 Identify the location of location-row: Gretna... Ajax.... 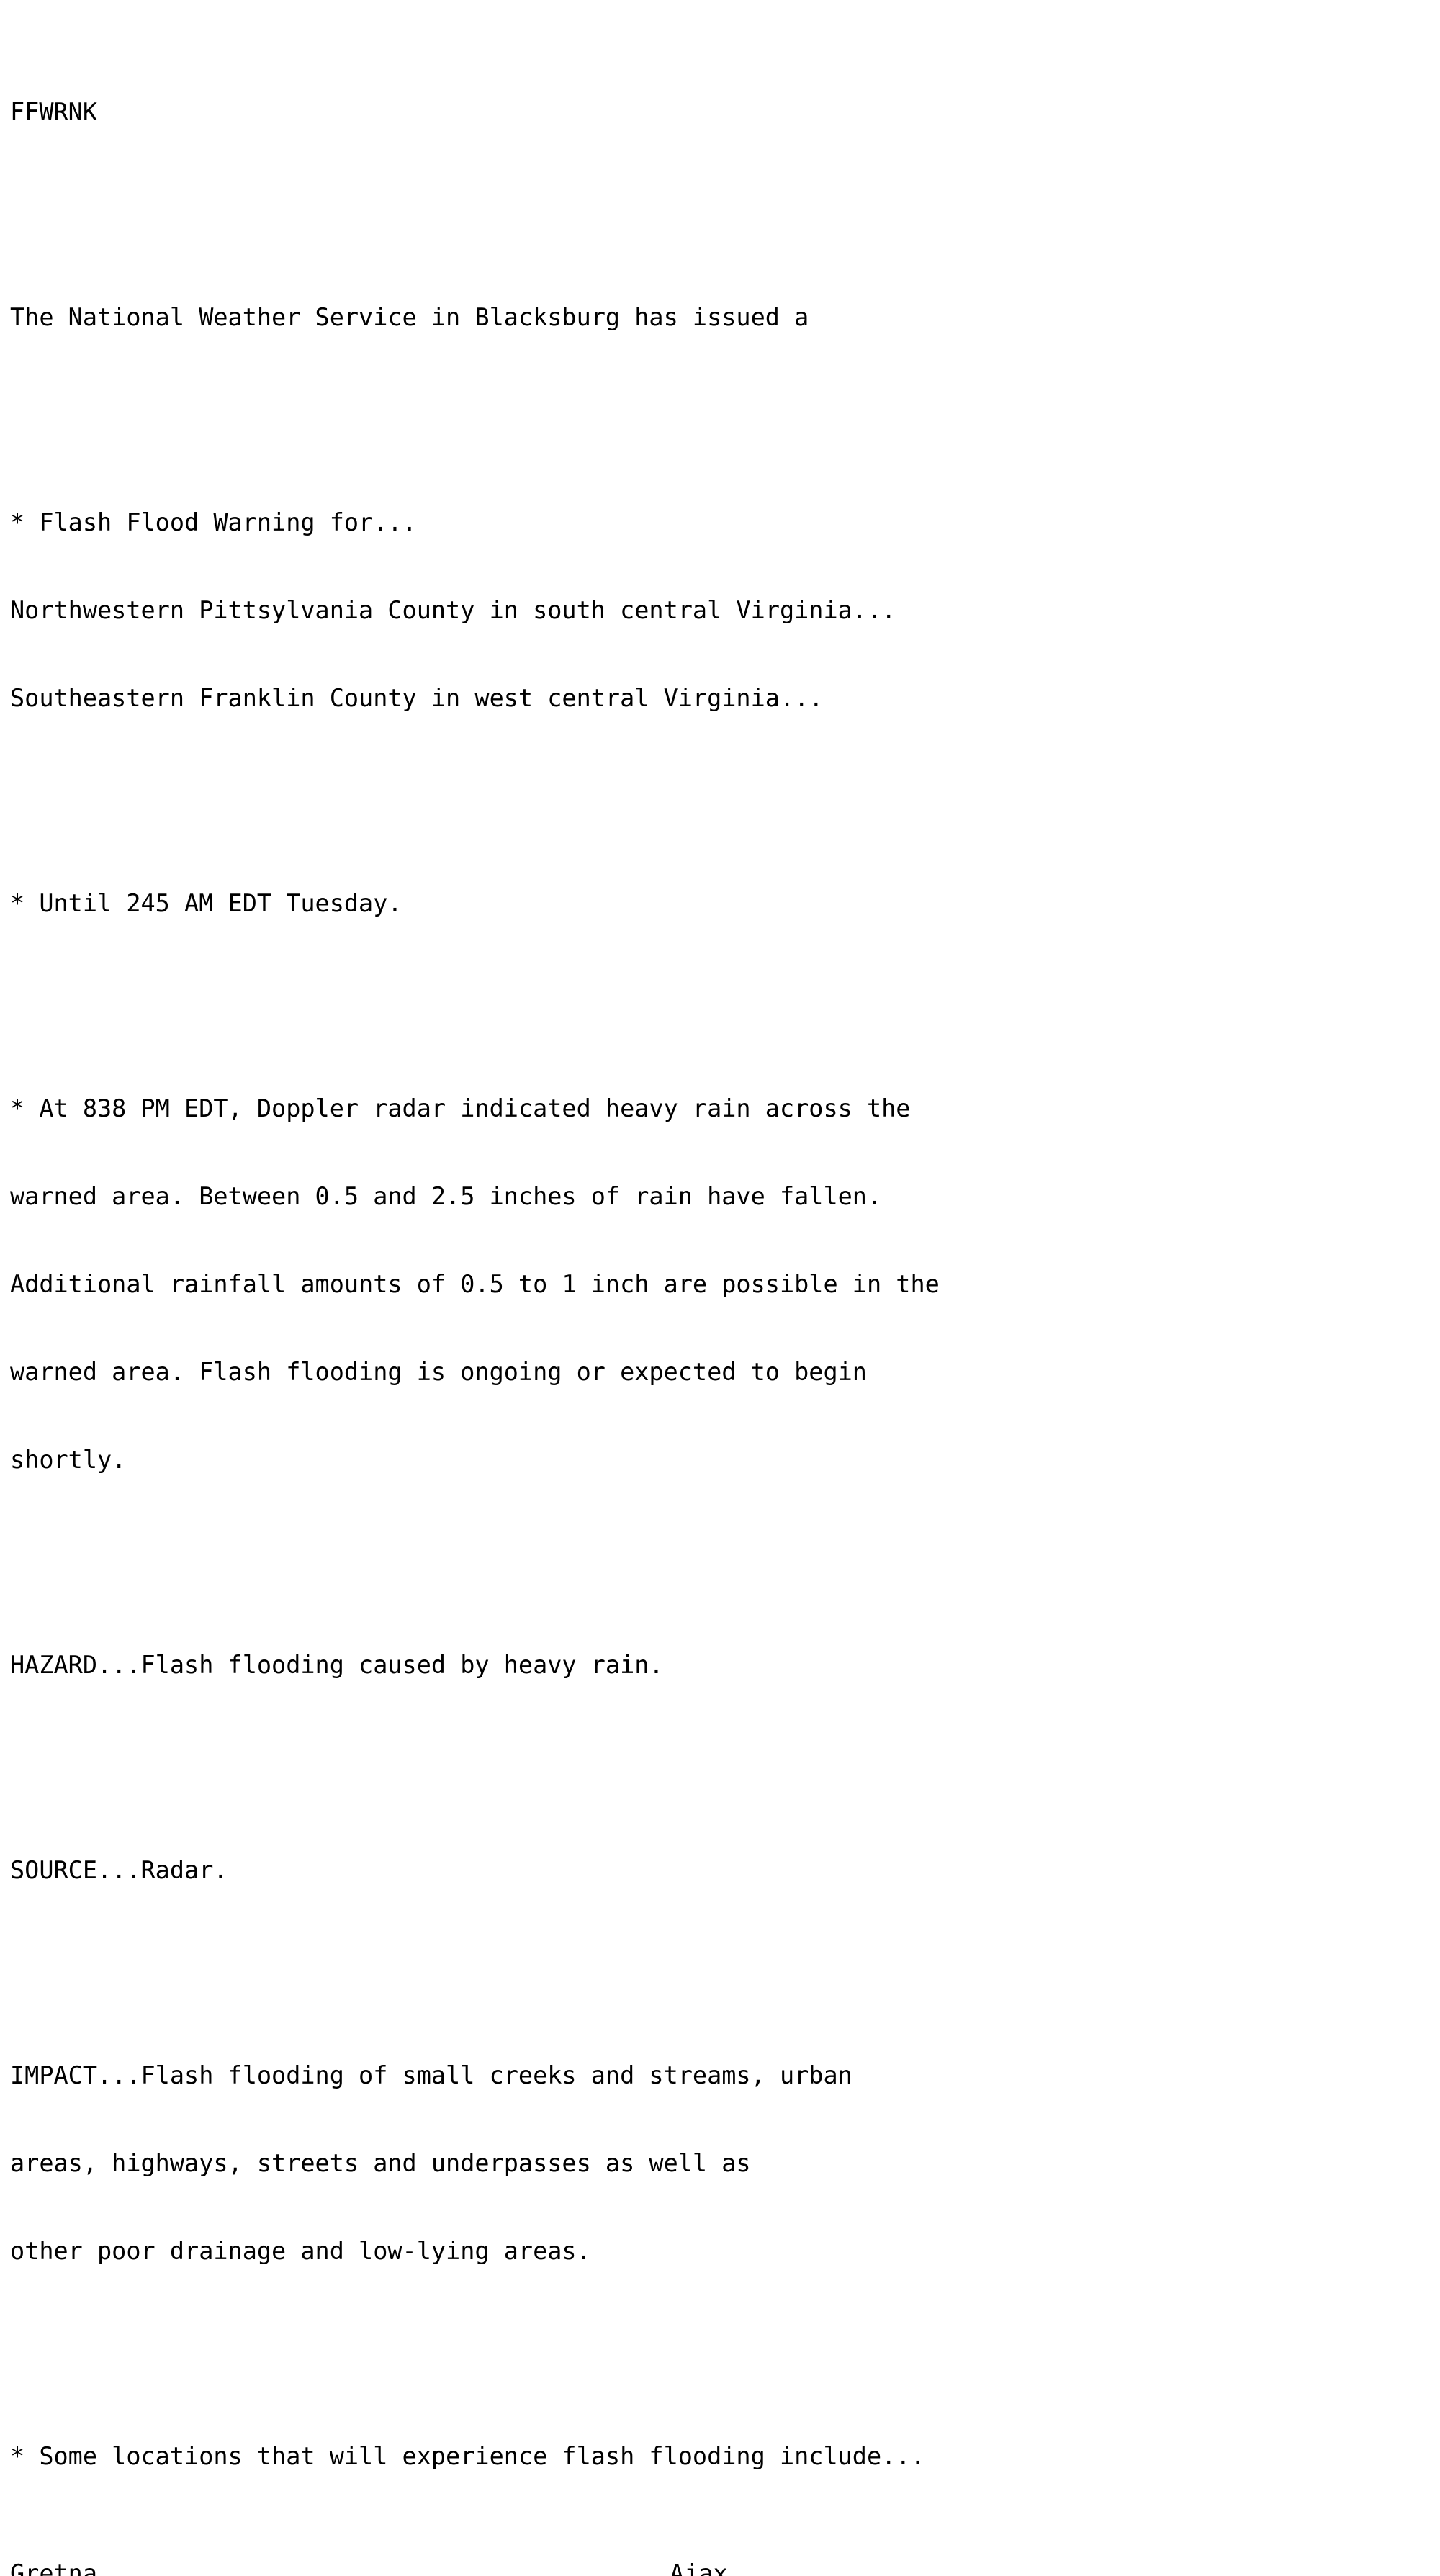
(725, 2567).